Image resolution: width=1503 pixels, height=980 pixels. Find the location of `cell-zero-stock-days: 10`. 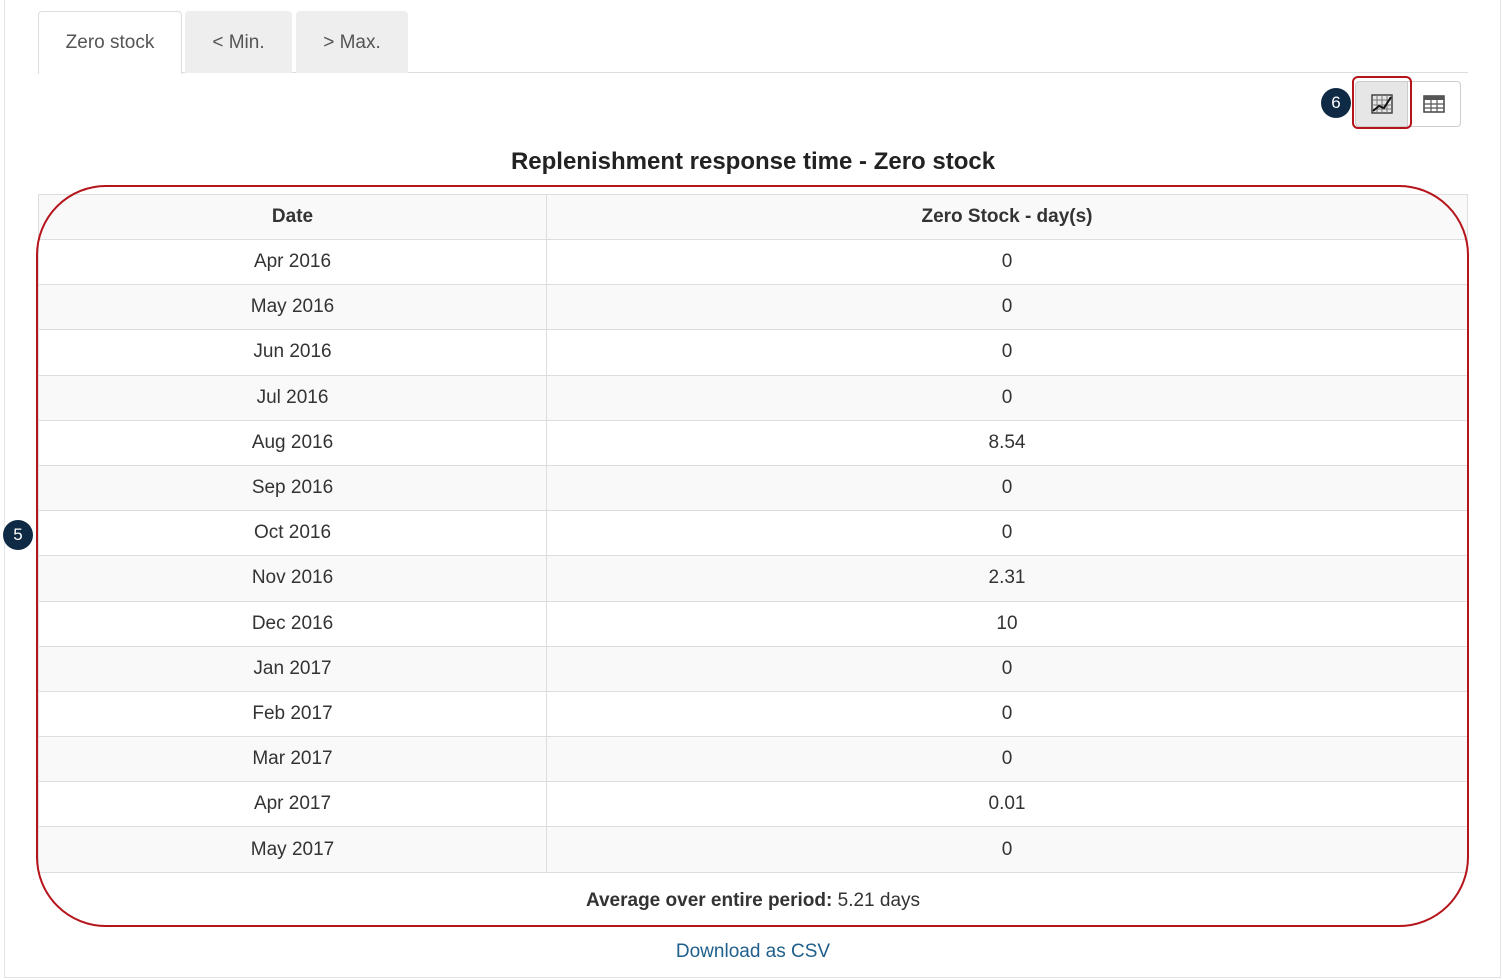

cell-zero-stock-days: 10 is located at coordinates (1007, 623).